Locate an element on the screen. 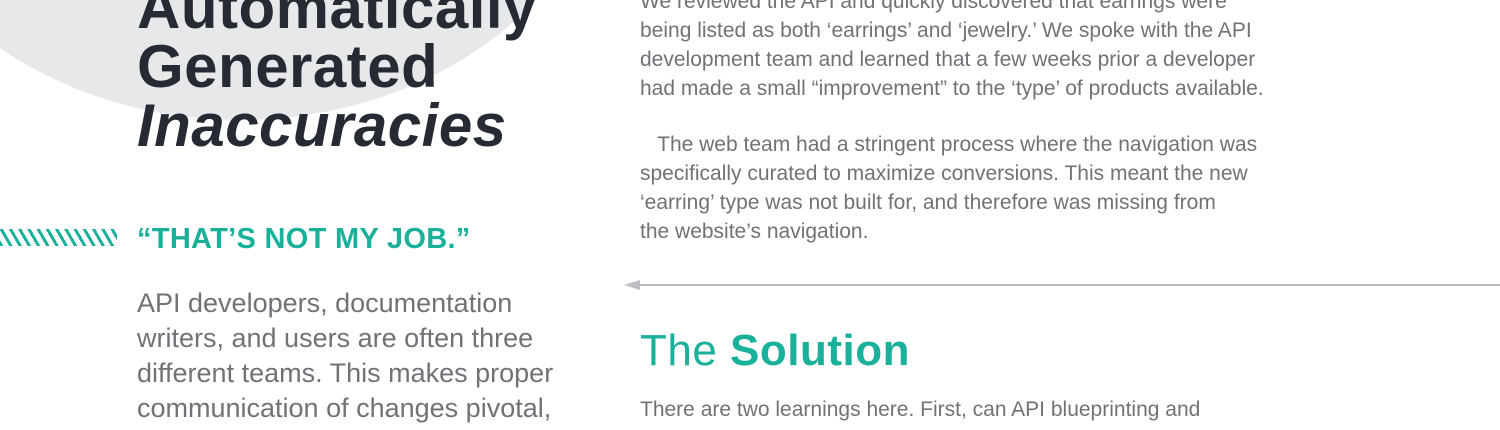 The image size is (1500, 430). left-body-line: writers, and users are often three is located at coordinates (335, 338).